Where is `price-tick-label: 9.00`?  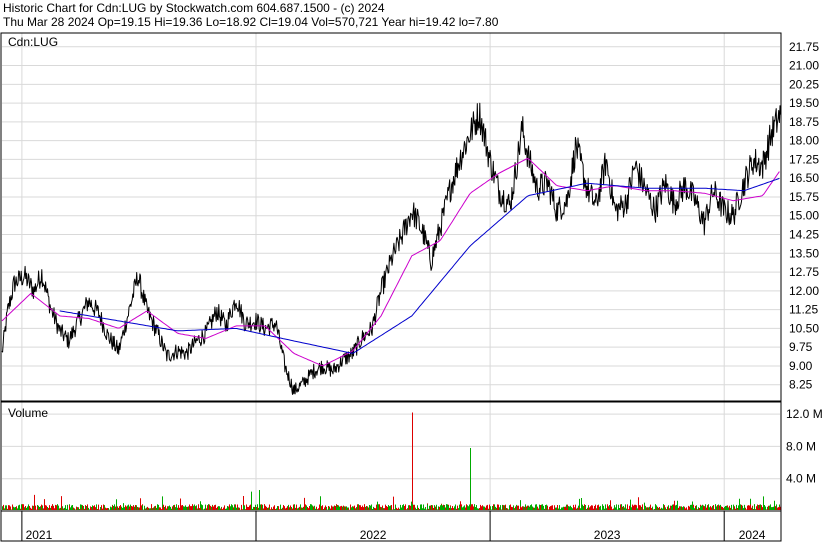 price-tick-label: 9.00 is located at coordinates (801, 366).